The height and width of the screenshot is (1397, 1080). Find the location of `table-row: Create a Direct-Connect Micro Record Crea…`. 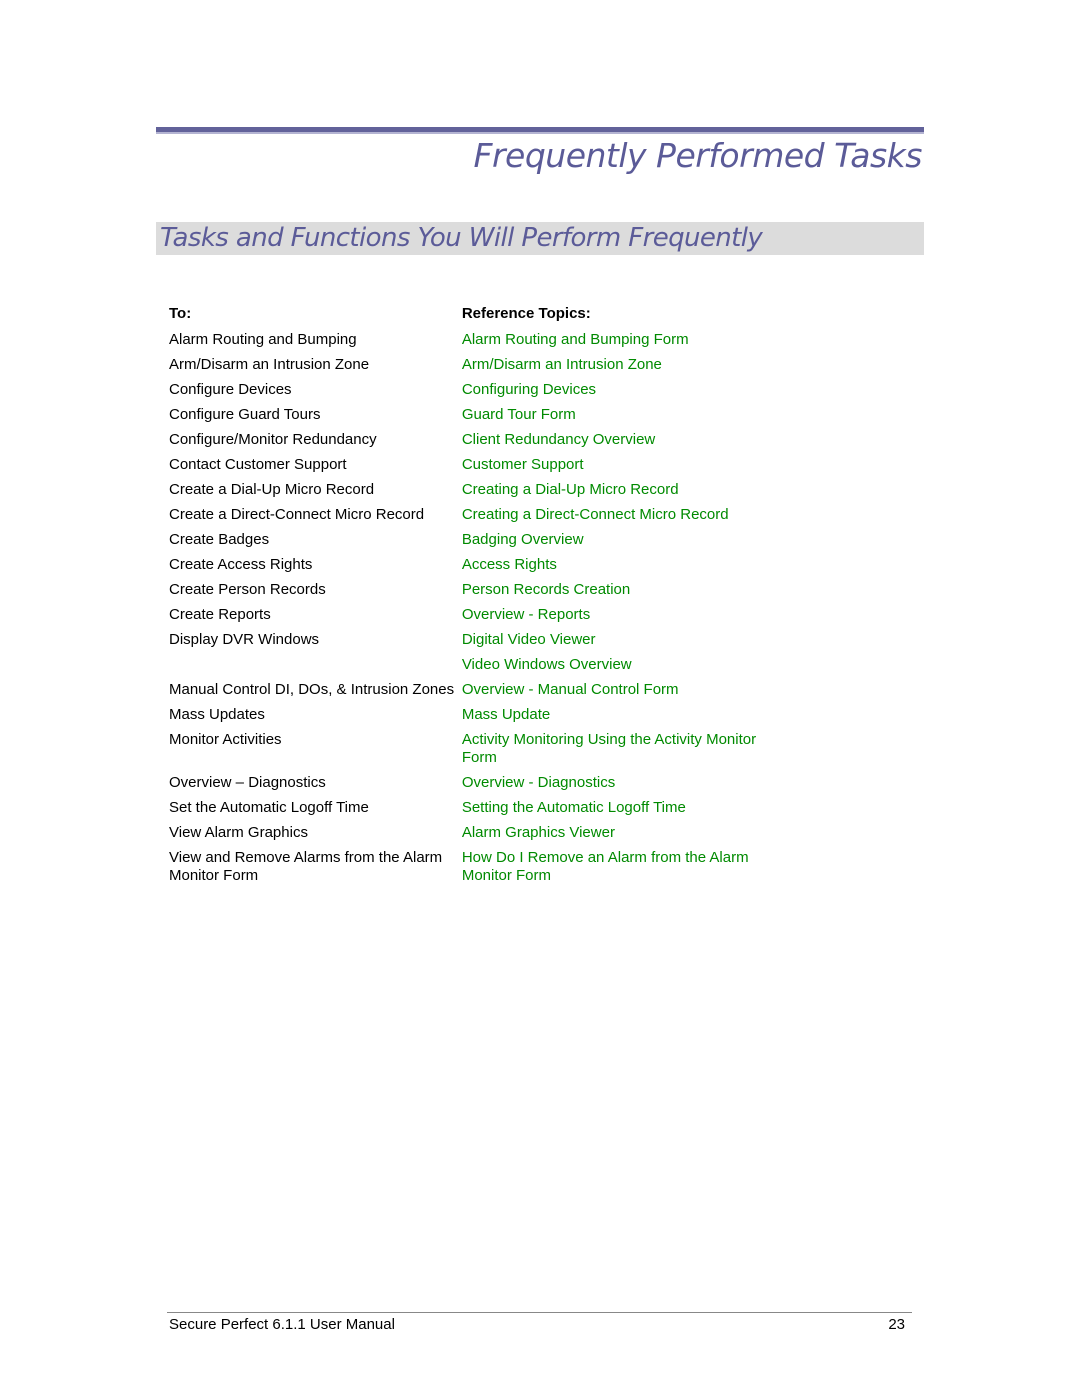

table-row: Create a Direct-Connect Micro Record Crea… is located at coordinates (469, 518).